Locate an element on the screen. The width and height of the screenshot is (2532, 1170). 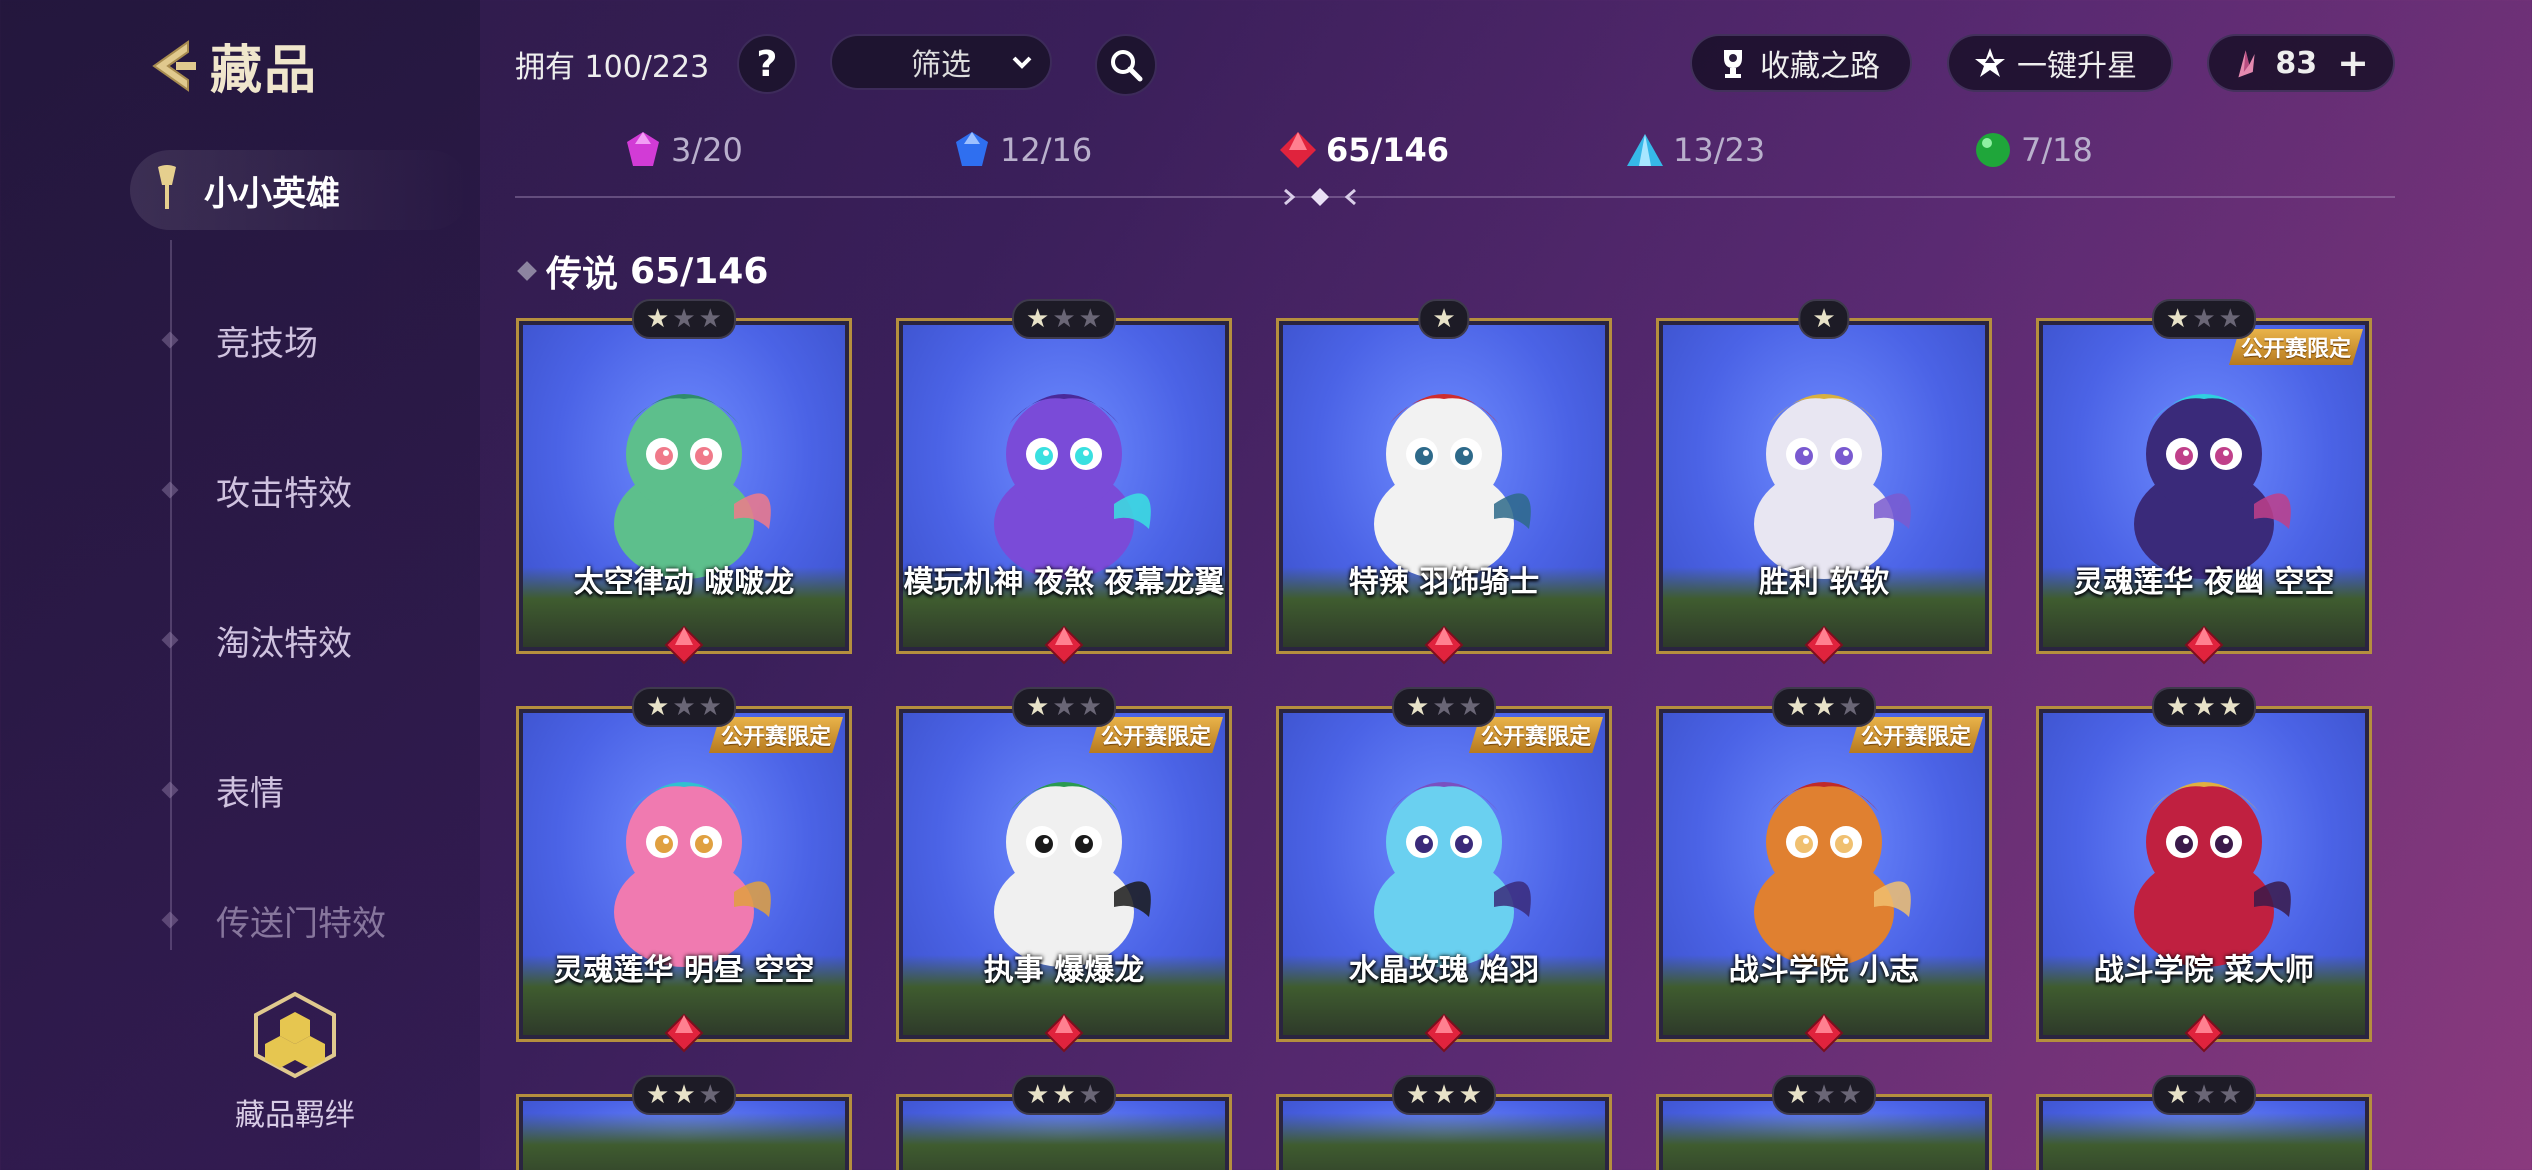
cyan-gem-icon is located at coordinates (1645, 150).